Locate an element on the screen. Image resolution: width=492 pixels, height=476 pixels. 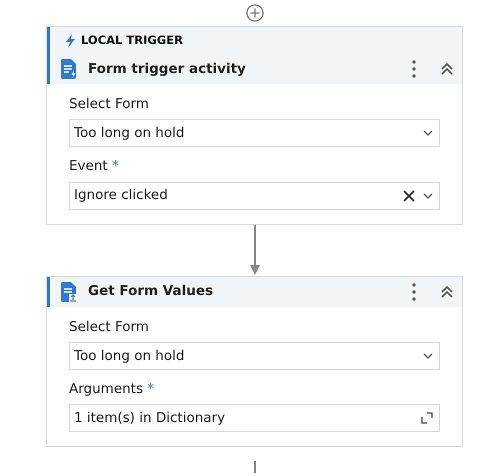
add-icon is located at coordinates (255, 13).